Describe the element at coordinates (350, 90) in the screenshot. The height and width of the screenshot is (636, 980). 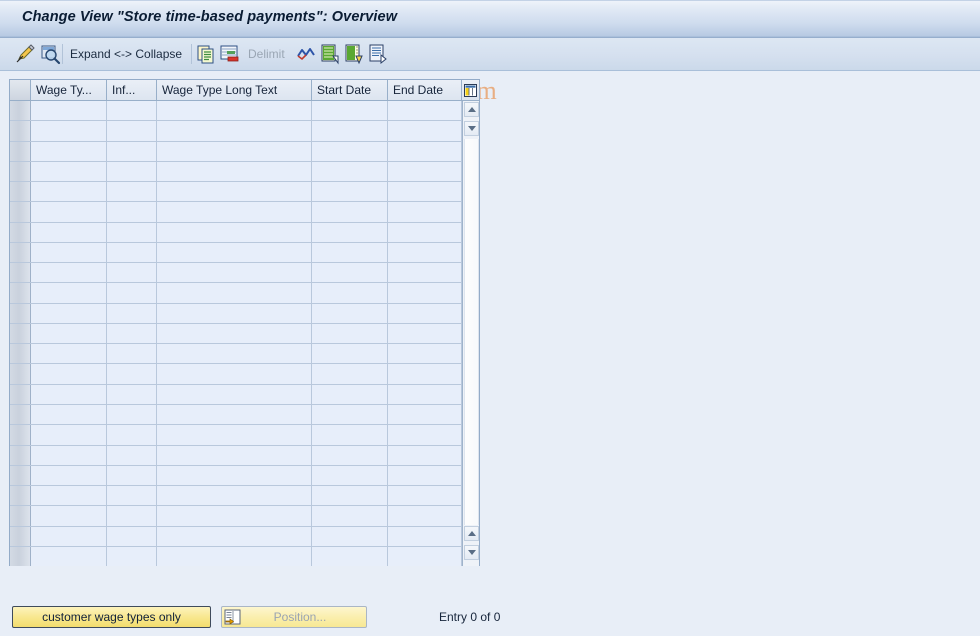
I see `column-header-start-date: Start Date` at that location.